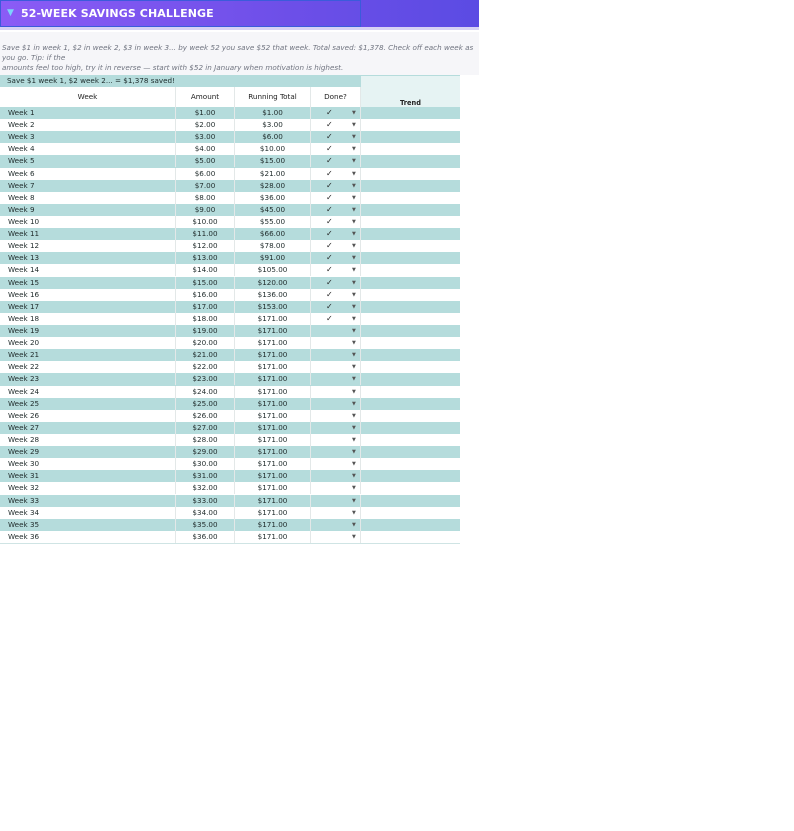  Describe the element at coordinates (205, 197) in the screenshot. I see `amount-cell: $8.00` at that location.